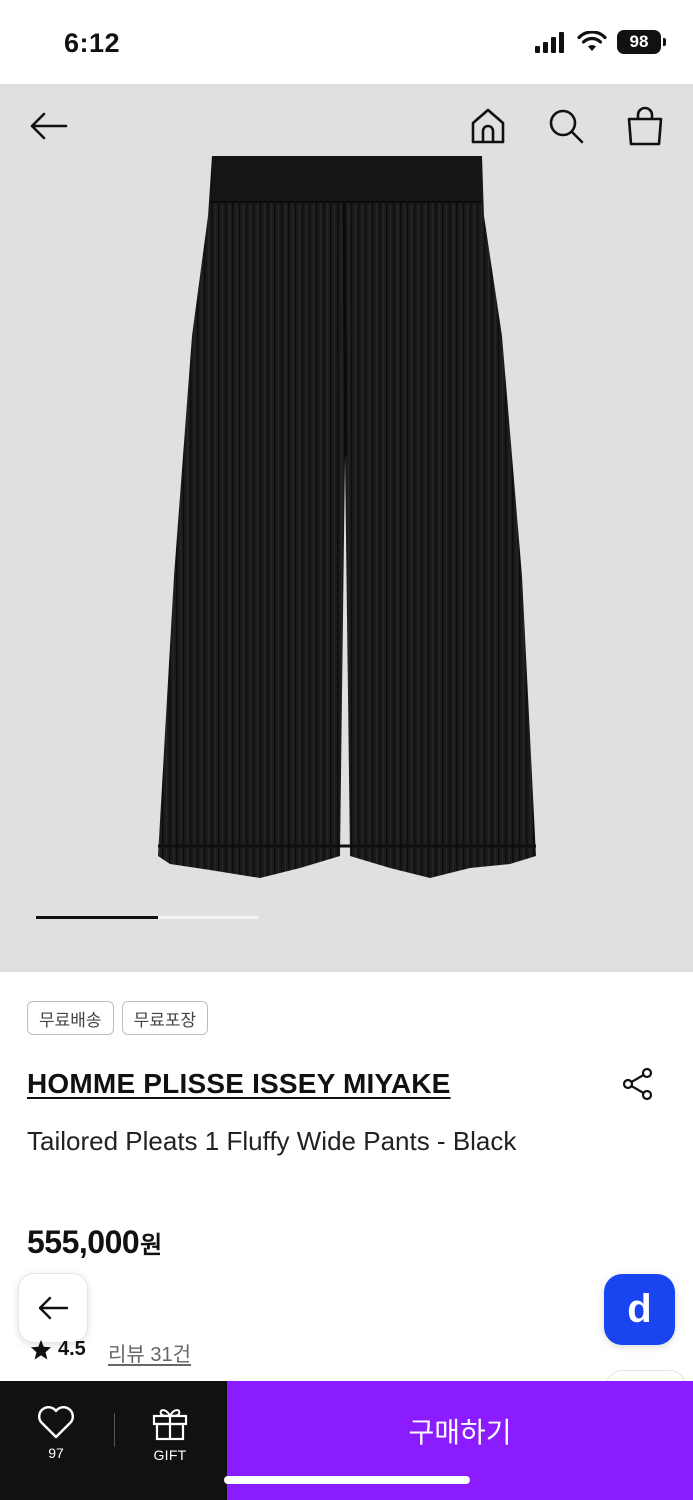 The width and height of the screenshot is (693, 1500). I want to click on share-button, so click(638, 1084).